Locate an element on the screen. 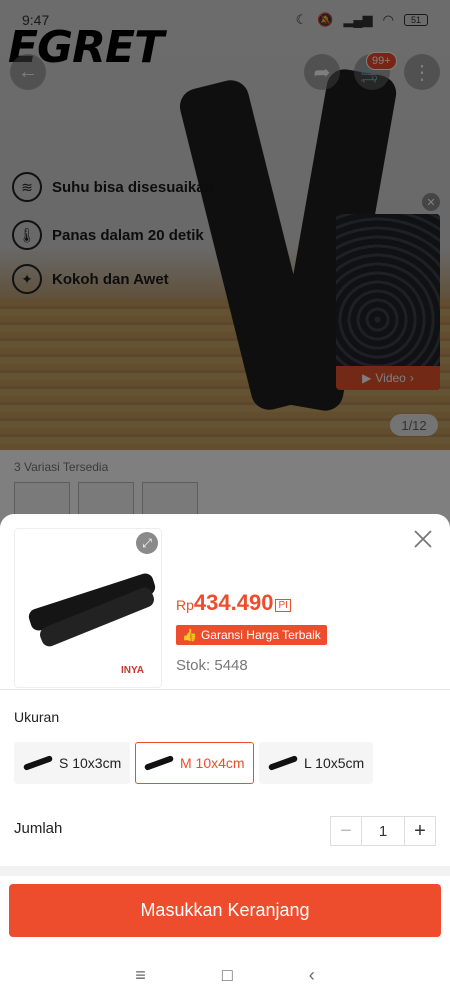  option-label: L 10x5cm is located at coordinates (334, 763).